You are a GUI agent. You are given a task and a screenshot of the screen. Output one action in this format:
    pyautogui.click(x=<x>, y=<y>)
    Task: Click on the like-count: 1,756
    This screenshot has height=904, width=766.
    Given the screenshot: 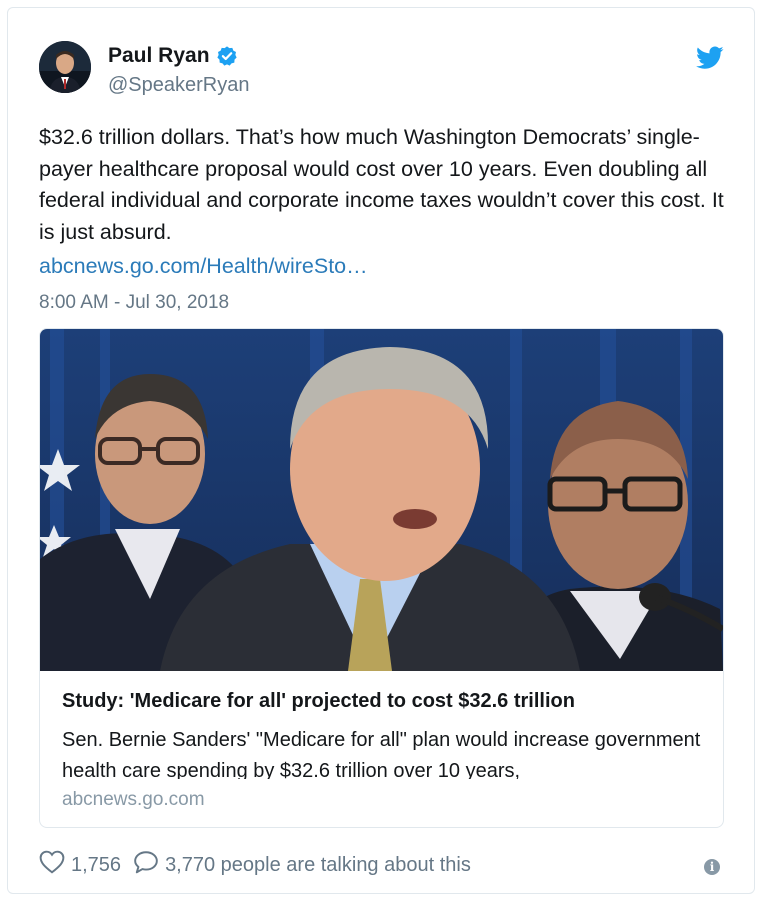 What is the action you would take?
    pyautogui.click(x=96, y=865)
    